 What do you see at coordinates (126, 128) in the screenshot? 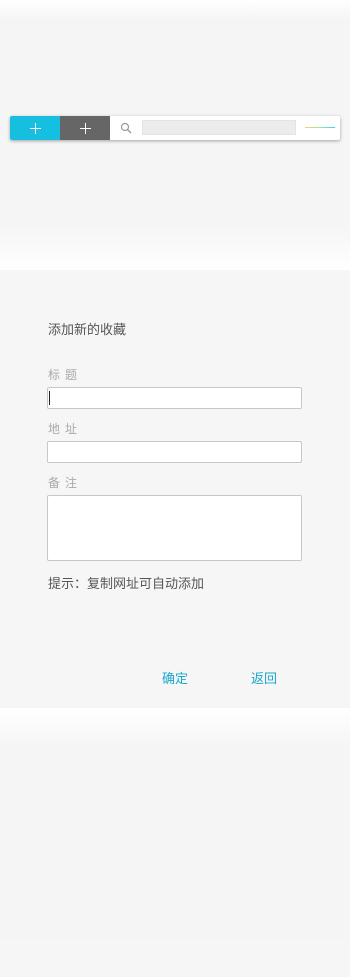
I see `search-icon` at bounding box center [126, 128].